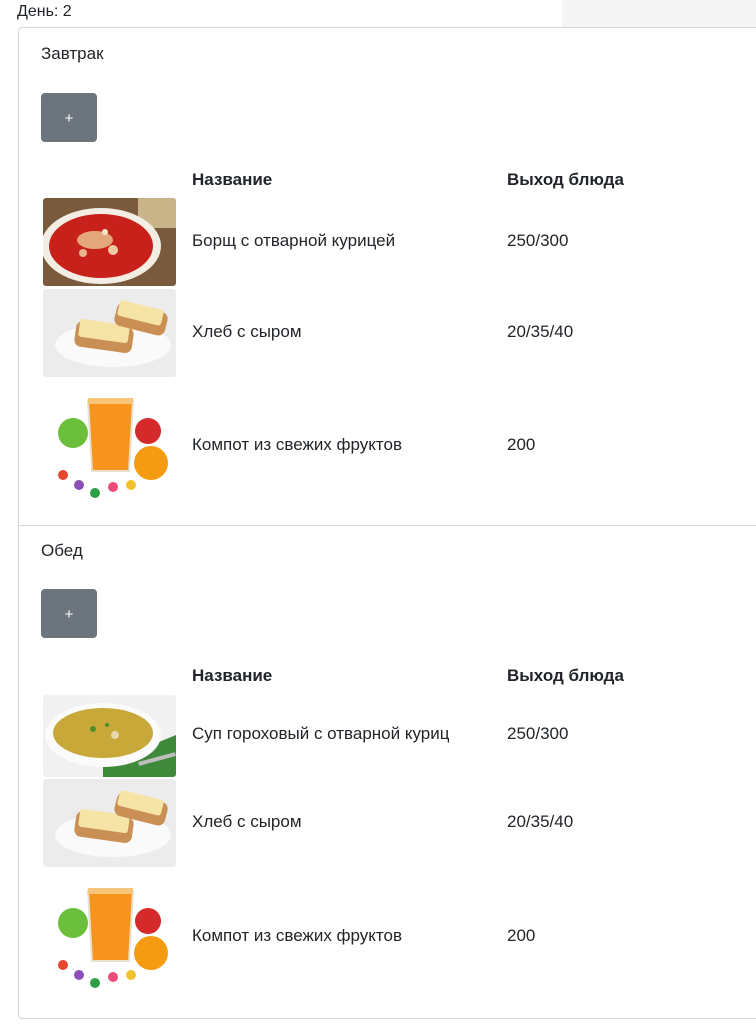  I want to click on dish-name: Борщ с отварной курицей, so click(294, 240).